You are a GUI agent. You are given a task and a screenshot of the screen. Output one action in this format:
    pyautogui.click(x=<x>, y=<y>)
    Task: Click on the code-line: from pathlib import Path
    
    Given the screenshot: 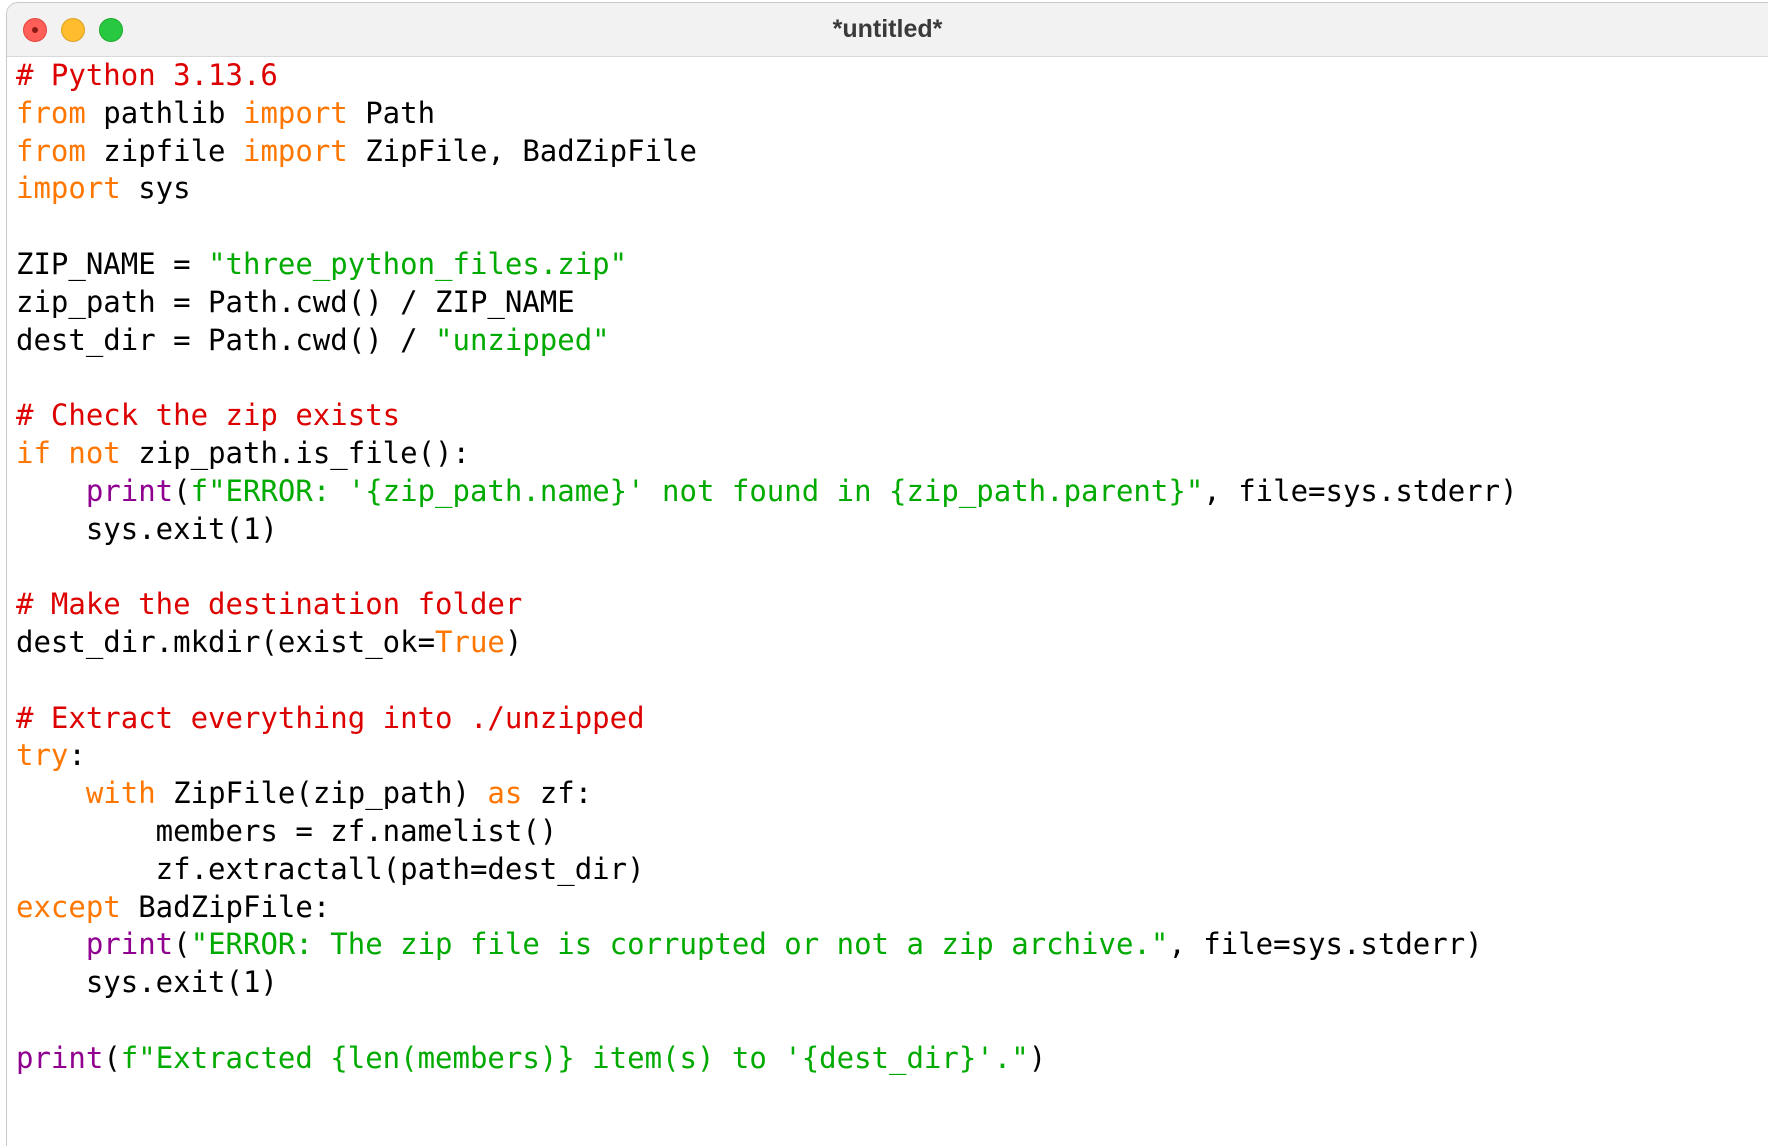 What is the action you would take?
    pyautogui.click(x=767, y=114)
    